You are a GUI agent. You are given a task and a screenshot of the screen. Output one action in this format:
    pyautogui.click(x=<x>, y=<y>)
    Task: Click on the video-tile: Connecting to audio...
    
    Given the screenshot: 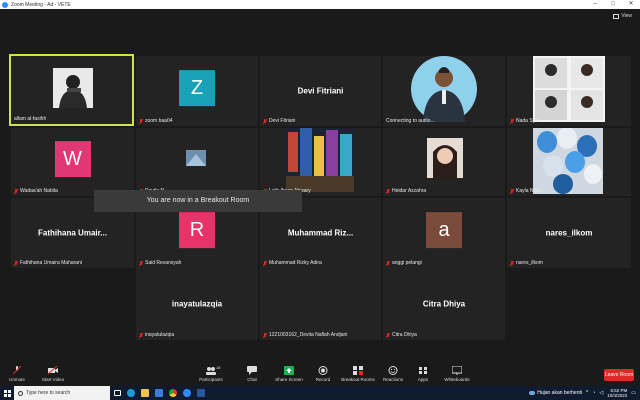 What is the action you would take?
    pyautogui.click(x=444, y=91)
    